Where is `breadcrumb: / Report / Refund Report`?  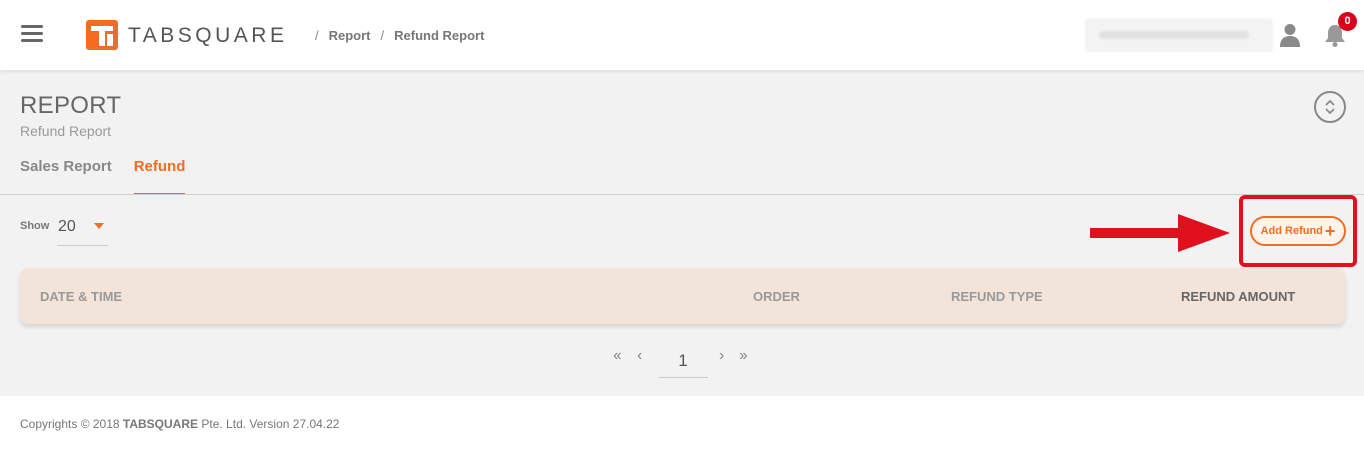
breadcrumb: / Report / Refund Report is located at coordinates (400, 35).